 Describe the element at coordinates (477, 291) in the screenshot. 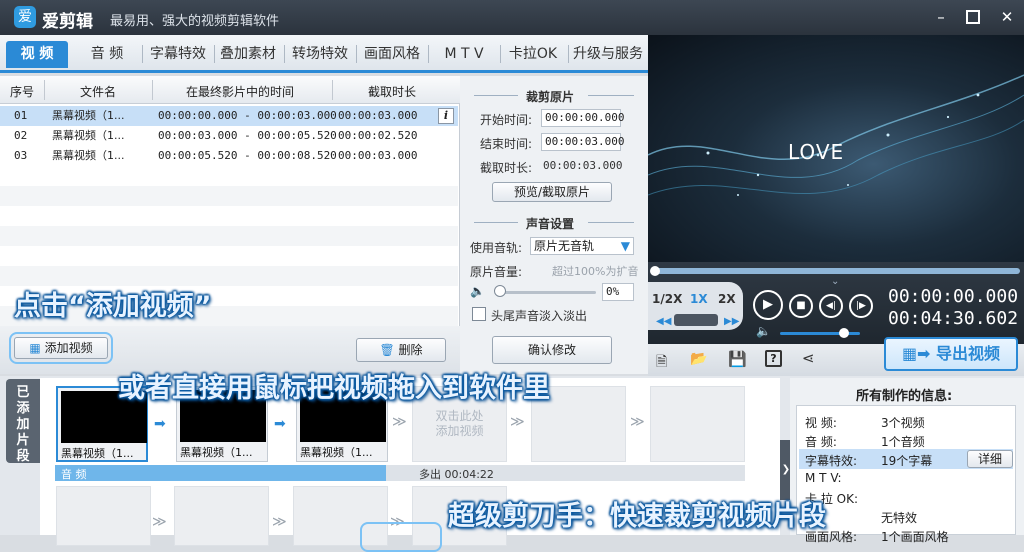

I see `speaker-mute-icon: 🔈` at that location.